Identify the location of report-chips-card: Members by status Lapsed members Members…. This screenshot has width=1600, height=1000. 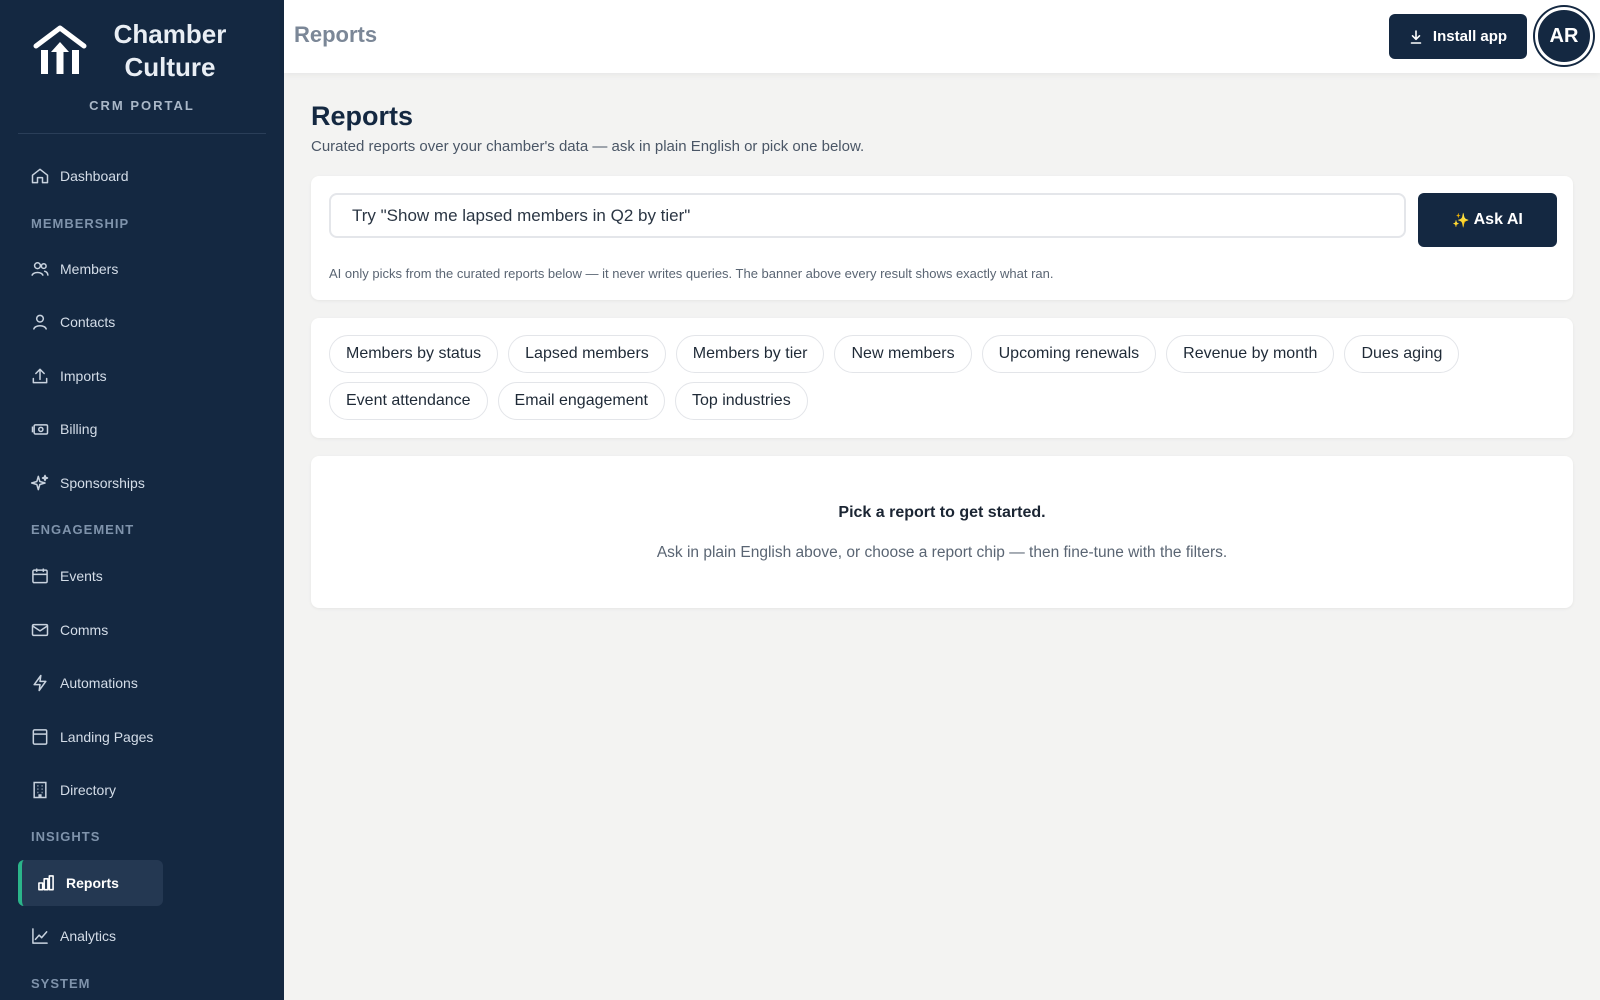
(942, 378).